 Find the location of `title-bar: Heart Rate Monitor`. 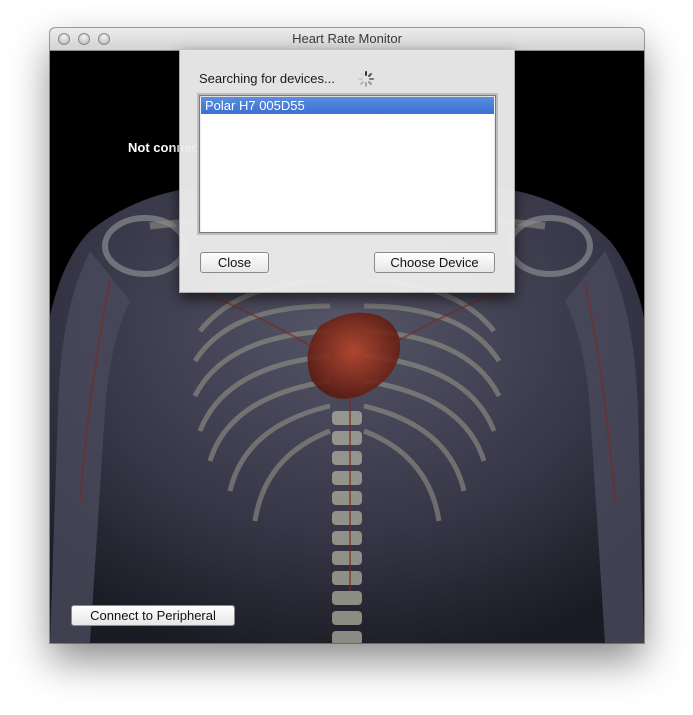

title-bar: Heart Rate Monitor is located at coordinates (347, 39).